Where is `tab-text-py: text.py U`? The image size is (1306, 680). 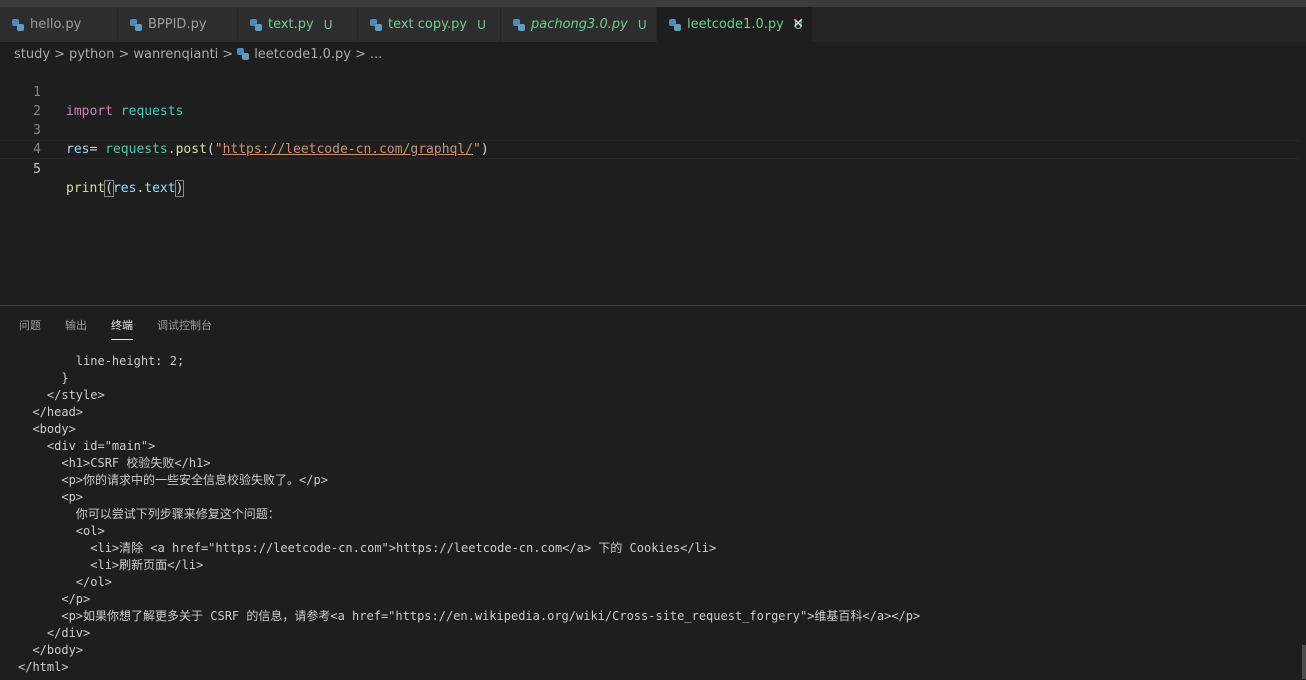
tab-text-py: text.py U is located at coordinates (298, 24).